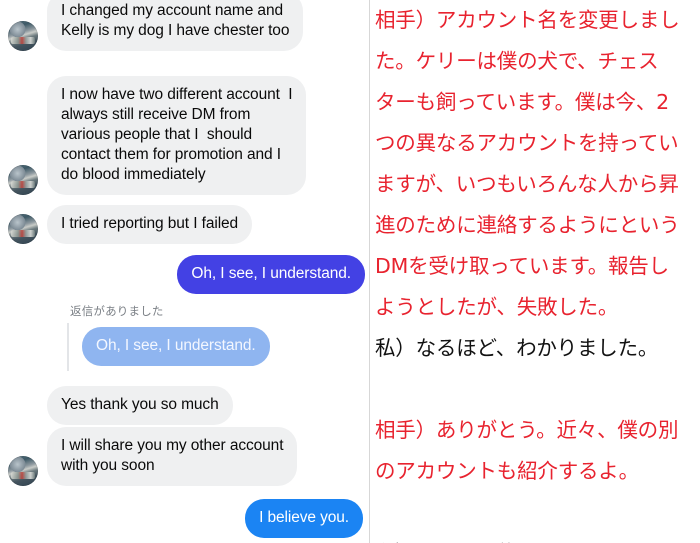 Image resolution: width=700 pixels, height=543 pixels. I want to click on message-bubble-incoming: I tried reporting but I failed, so click(150, 224).